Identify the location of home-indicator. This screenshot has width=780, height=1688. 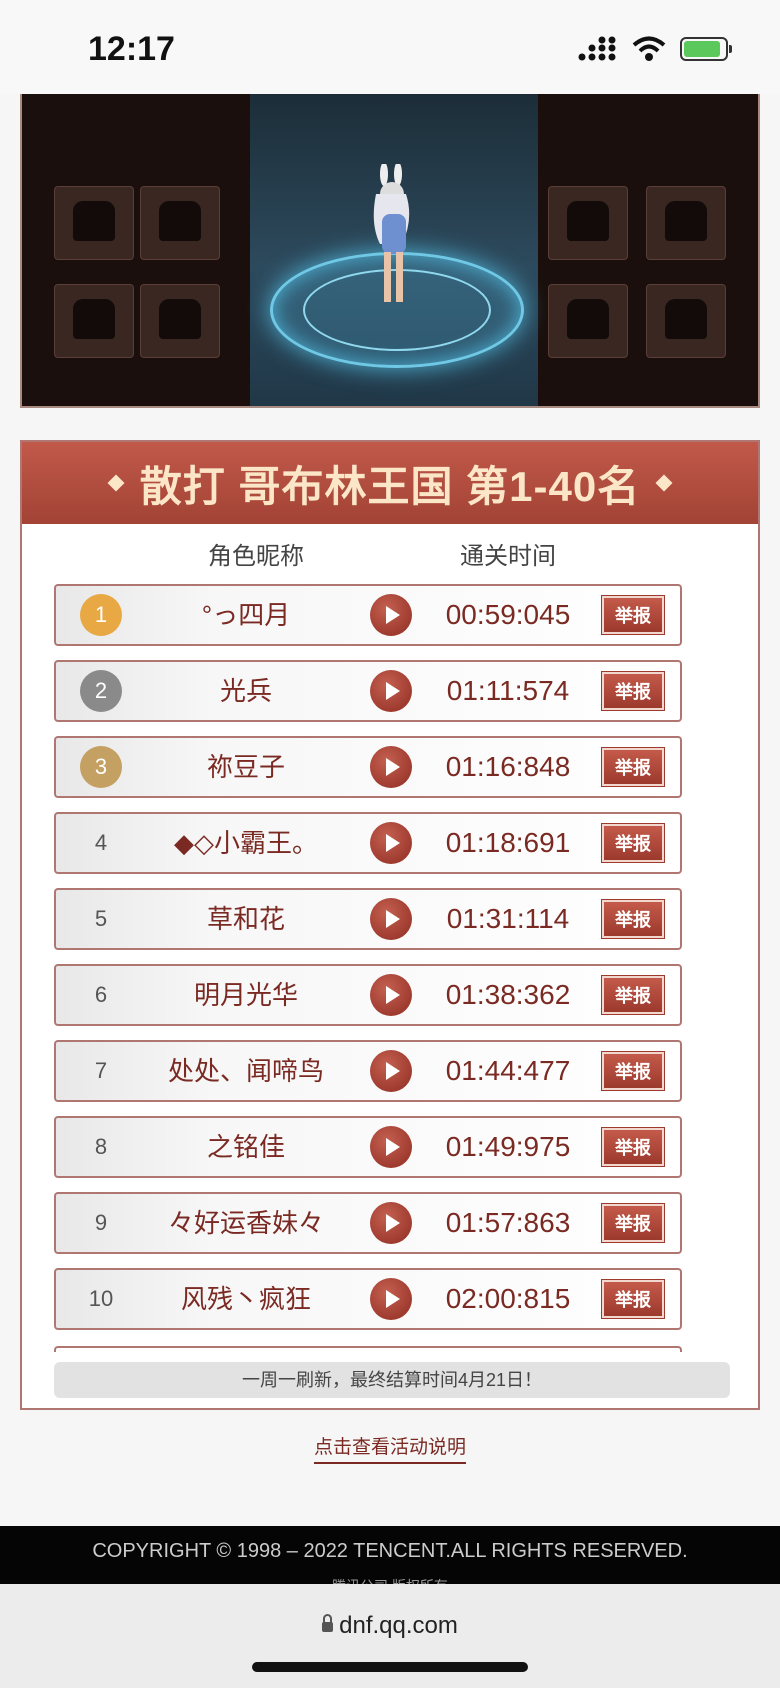
(390, 1667).